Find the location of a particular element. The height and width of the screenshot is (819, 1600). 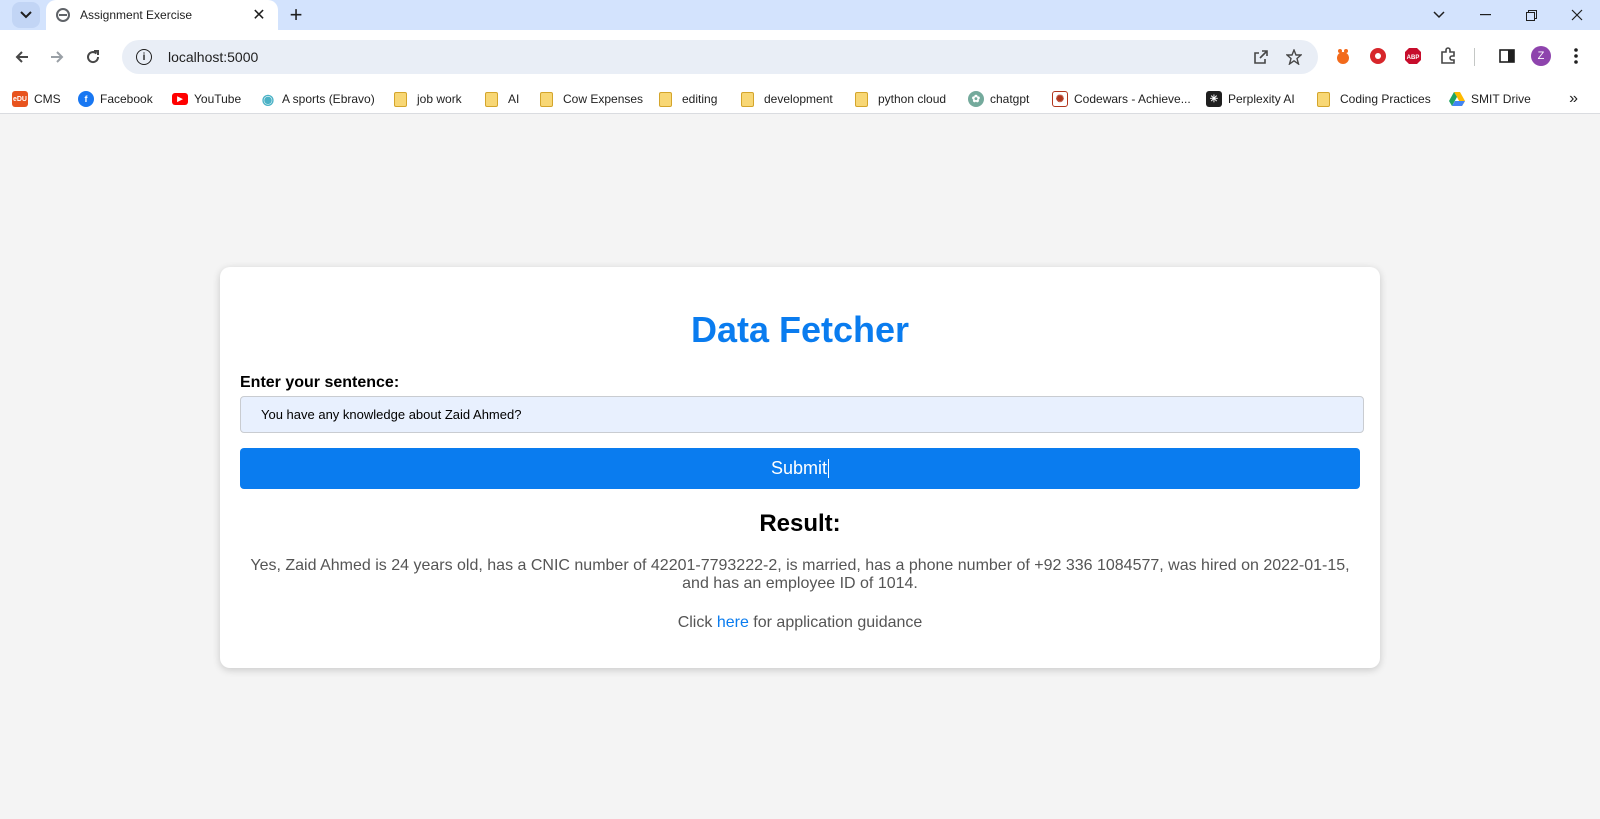

bookmark-folder-ai: AI is located at coordinates (502, 99).